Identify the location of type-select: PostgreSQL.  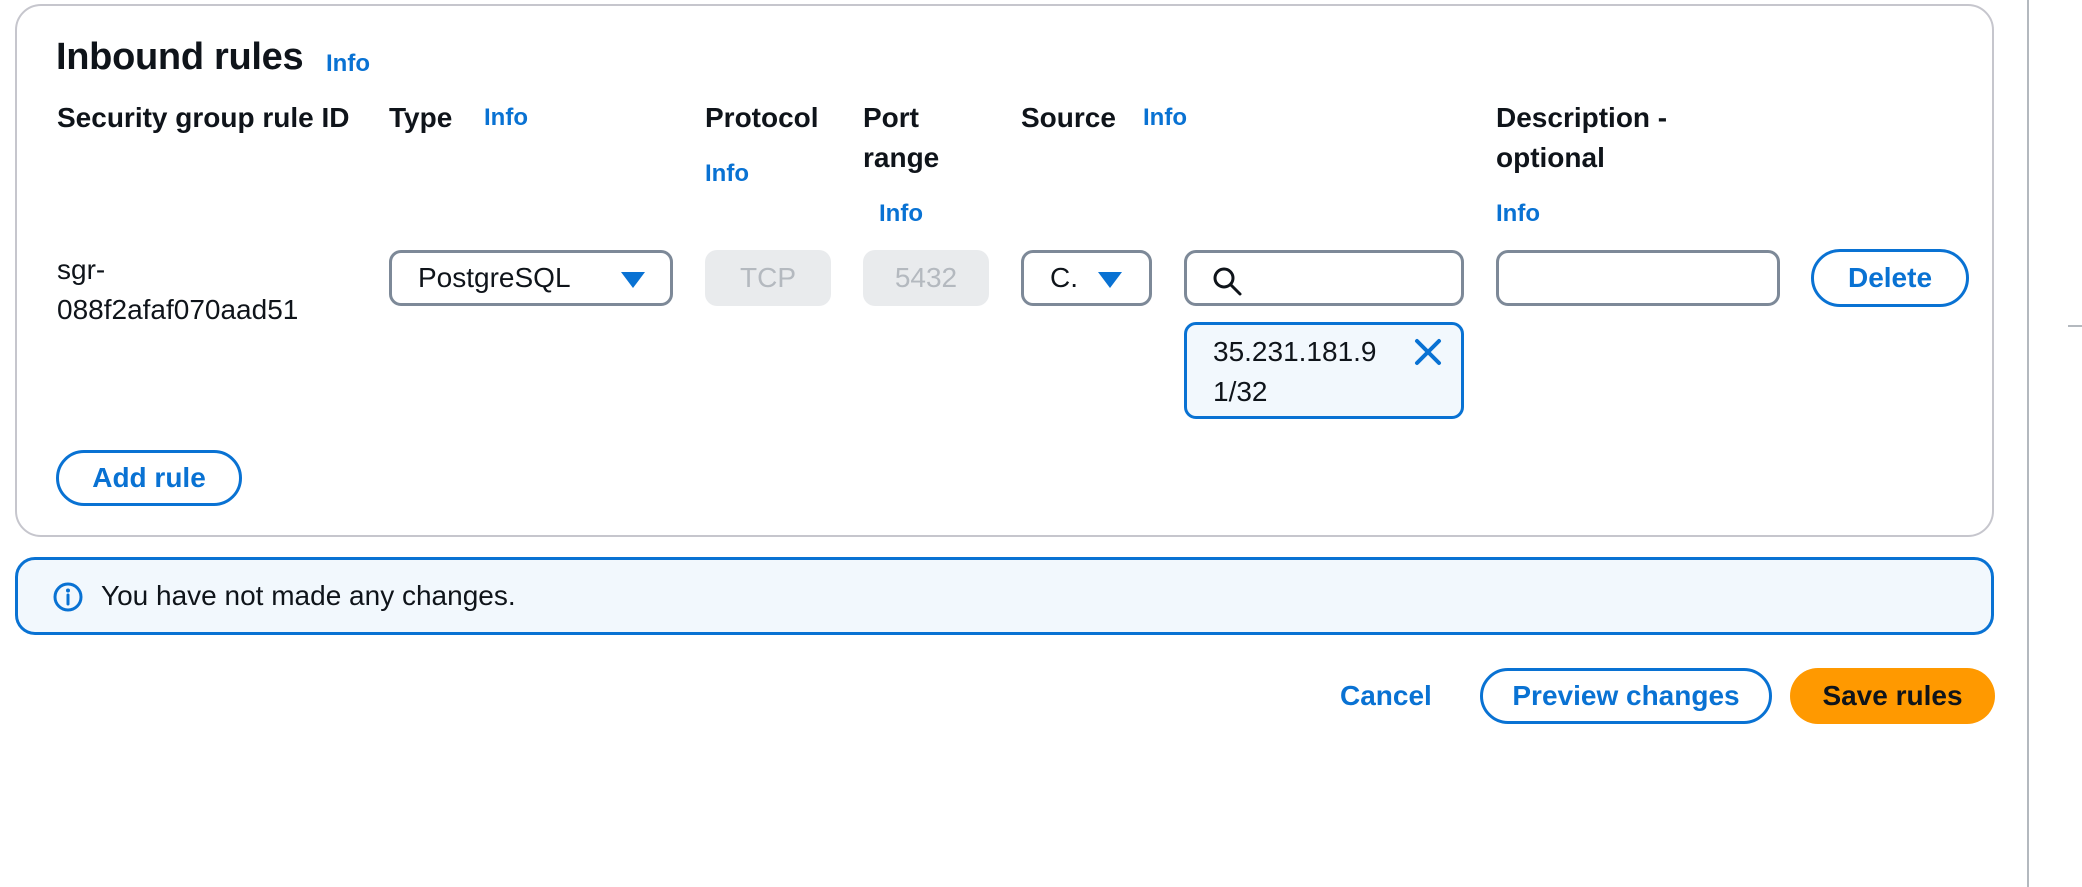
(531, 278).